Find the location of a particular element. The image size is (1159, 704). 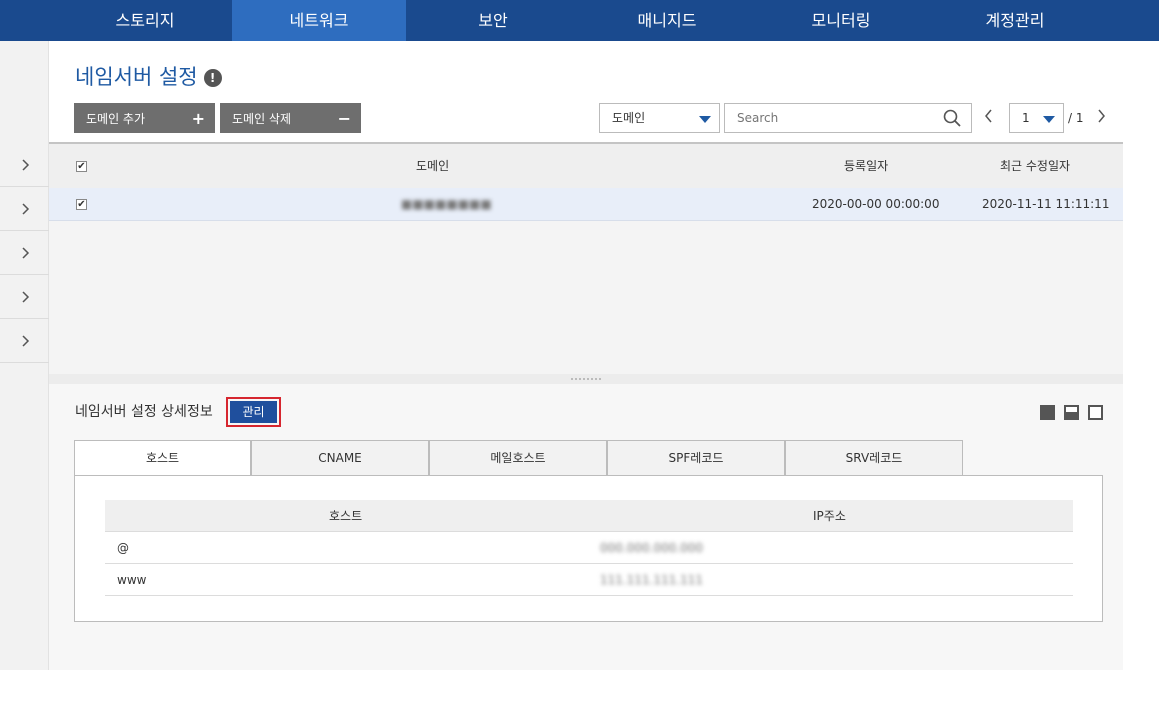

column-header-host: 호스트 is located at coordinates (346, 516).